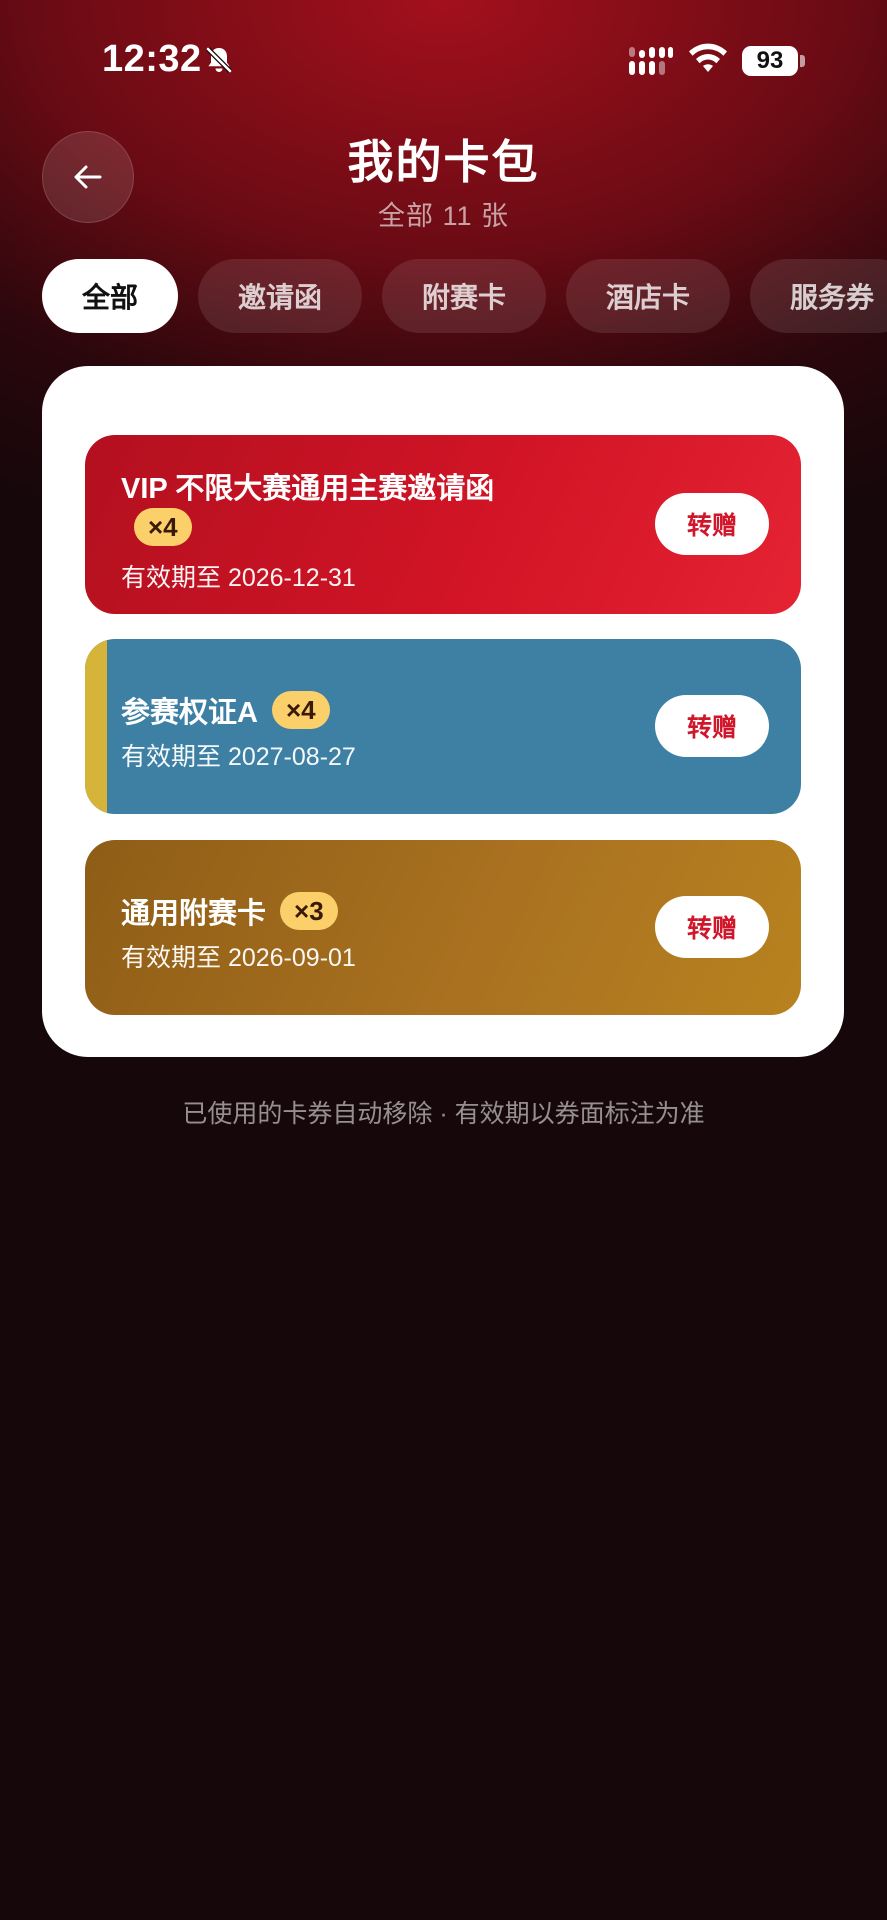  Describe the element at coordinates (96, 726) in the screenshot. I see `card-accent-stripe` at that location.